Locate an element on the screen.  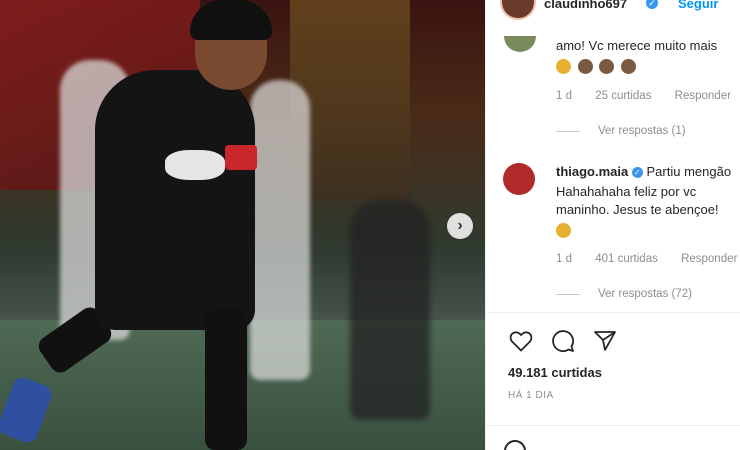
comment-text-line: maninho. Jesus te abençoe! is located at coordinates (637, 209).